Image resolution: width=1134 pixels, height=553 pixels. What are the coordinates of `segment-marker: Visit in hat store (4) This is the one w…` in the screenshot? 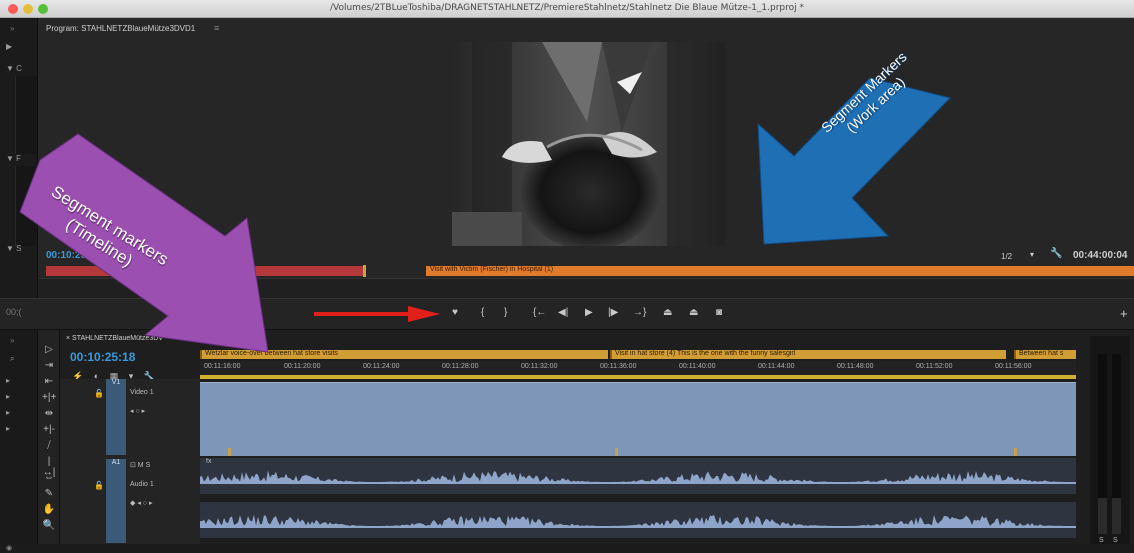 It's located at (808, 354).